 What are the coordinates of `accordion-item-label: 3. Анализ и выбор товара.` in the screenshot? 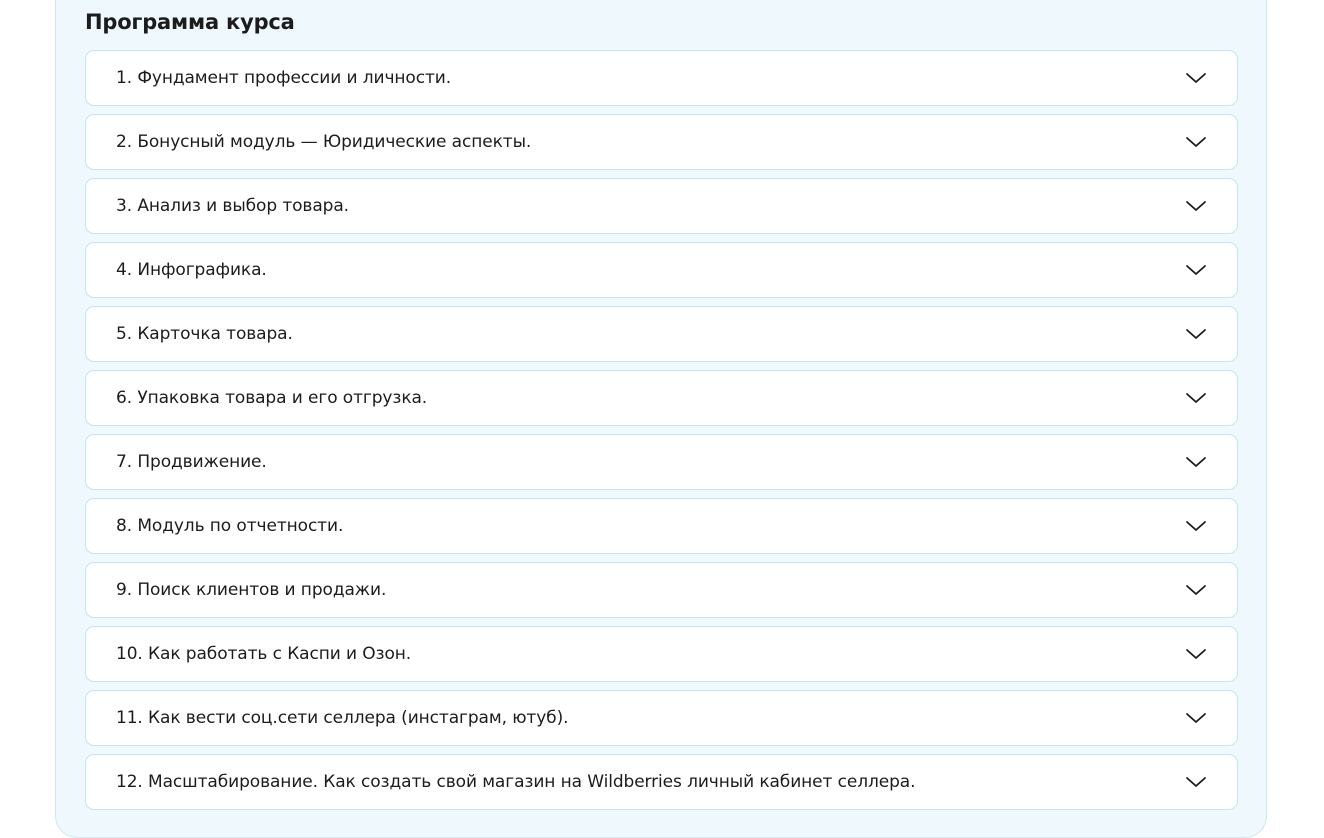 It's located at (232, 206).